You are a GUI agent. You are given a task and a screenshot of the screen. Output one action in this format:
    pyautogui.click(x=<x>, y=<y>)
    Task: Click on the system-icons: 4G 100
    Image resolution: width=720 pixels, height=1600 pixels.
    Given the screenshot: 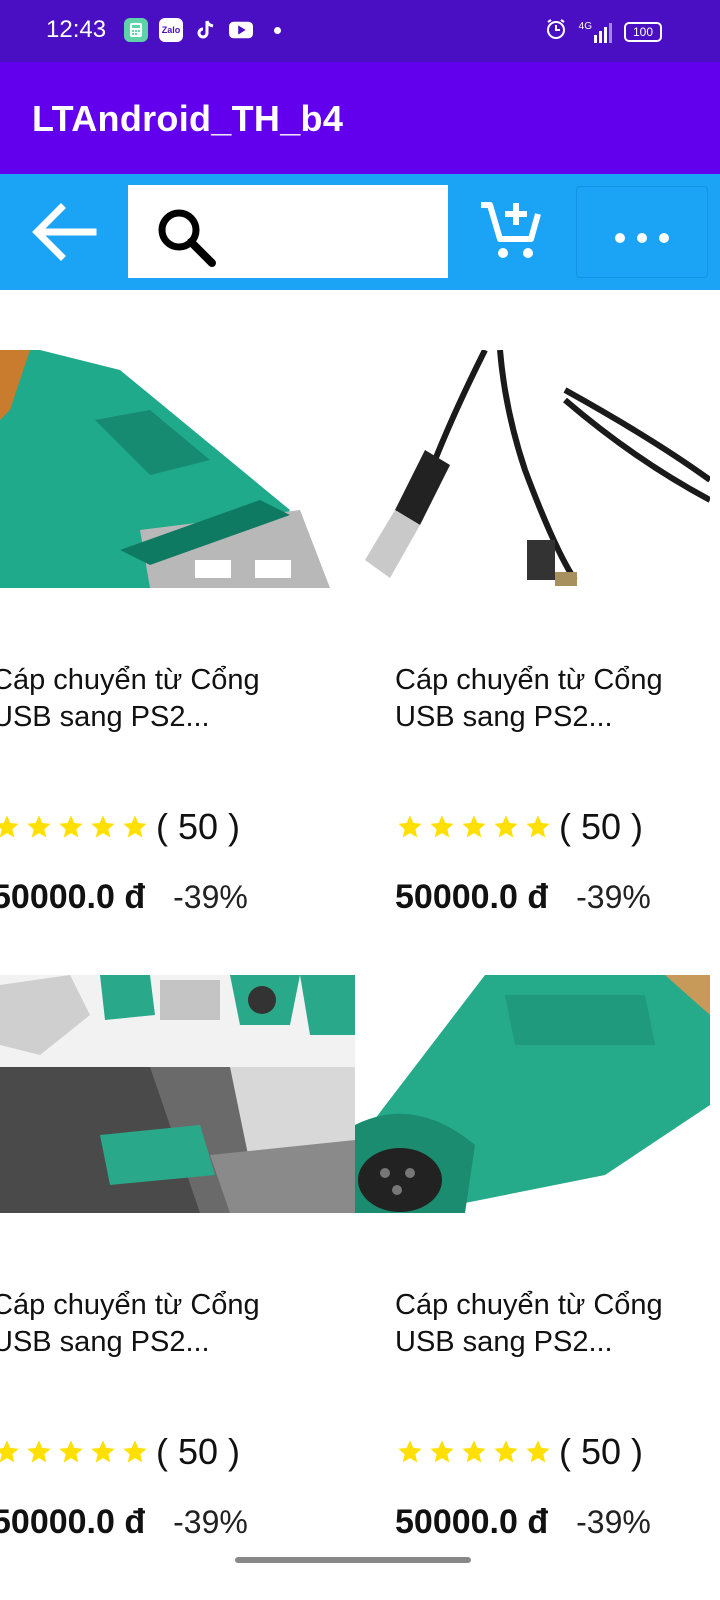 What is the action you would take?
    pyautogui.click(x=603, y=31)
    